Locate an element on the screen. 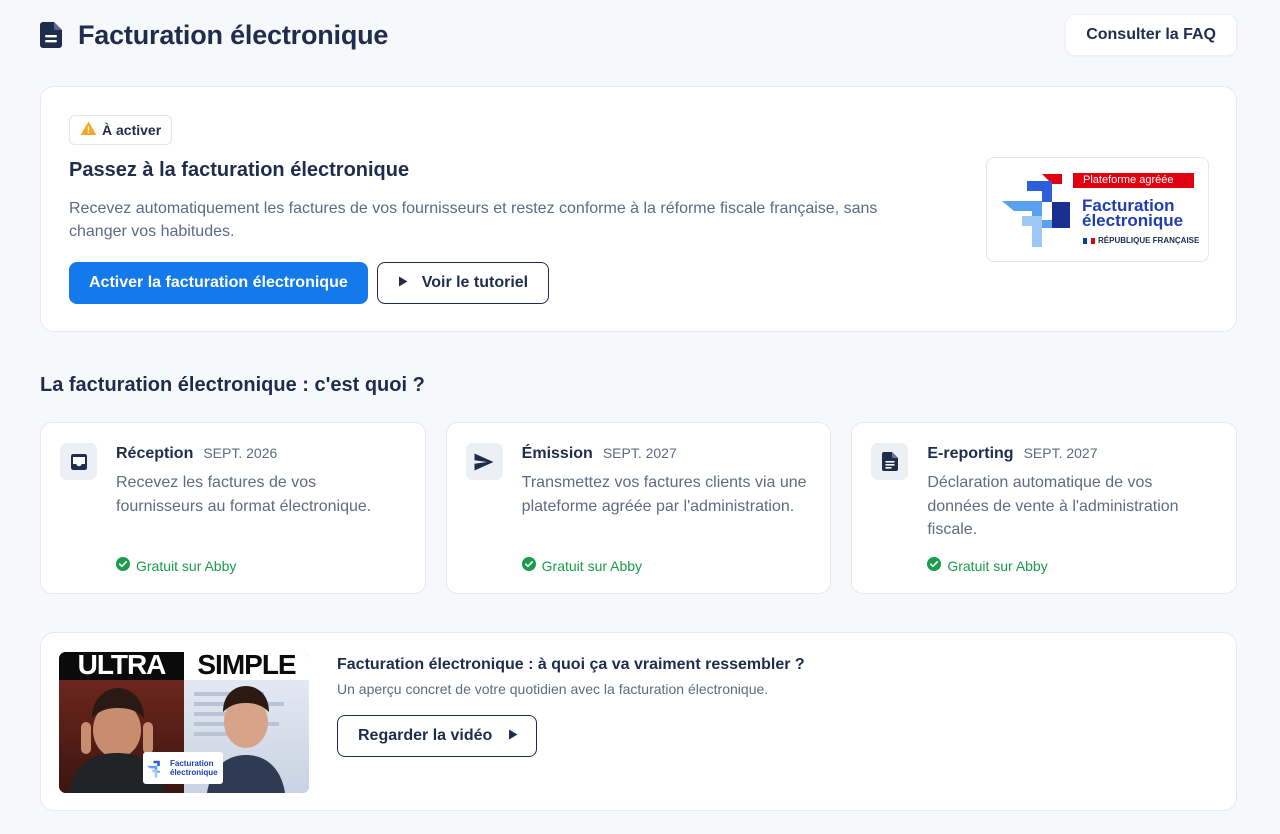 This screenshot has height=834, width=1280. hero-title: Passez à la facturation électronique is located at coordinates (239, 170).